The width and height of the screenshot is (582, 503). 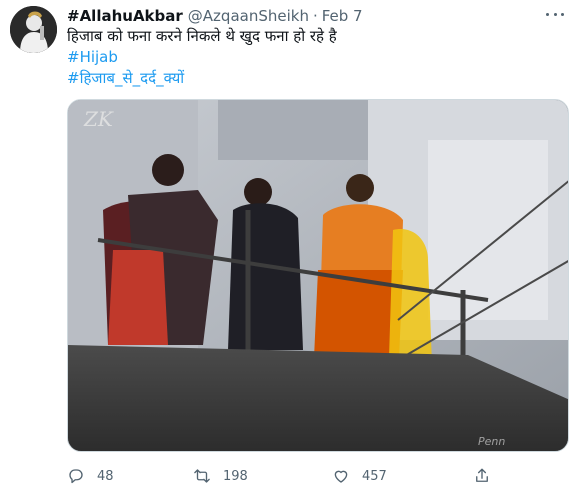 What do you see at coordinates (105, 476) in the screenshot?
I see `reply-count: 48` at bounding box center [105, 476].